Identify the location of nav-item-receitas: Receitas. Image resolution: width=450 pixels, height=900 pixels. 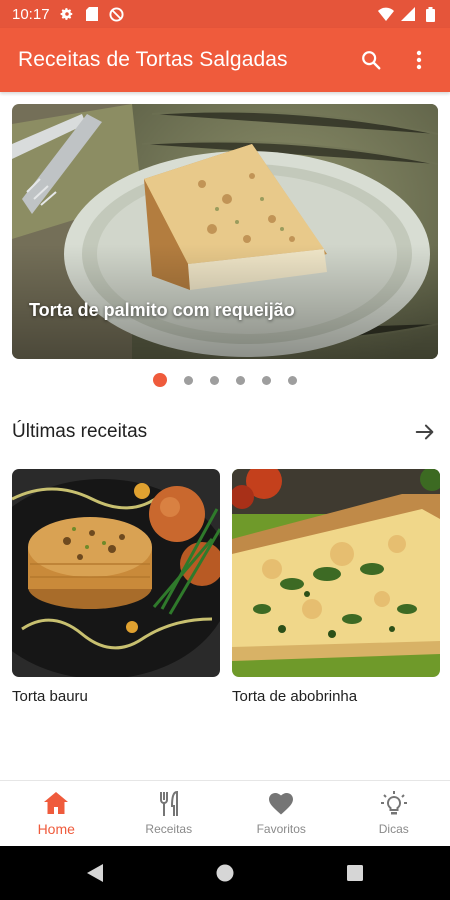
(169, 813).